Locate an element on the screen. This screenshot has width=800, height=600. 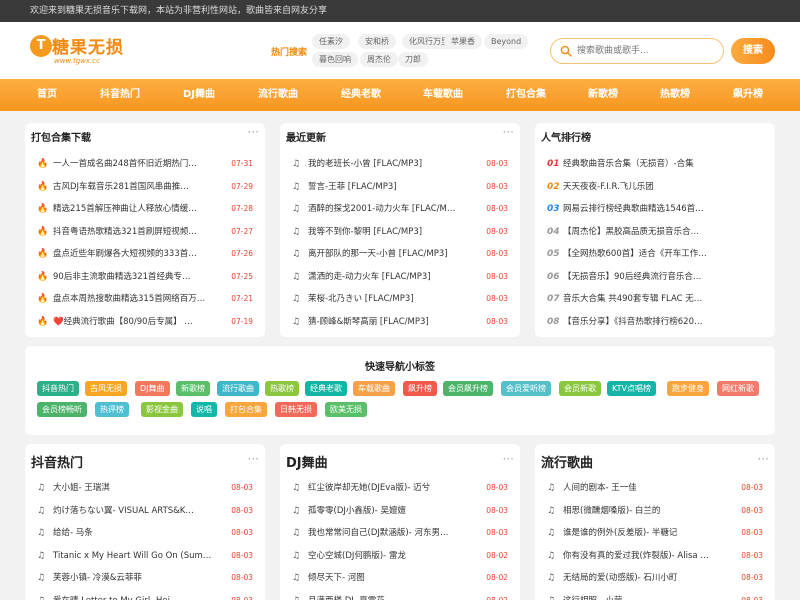
nav-item-new: 新歌榜 is located at coordinates (603, 95).